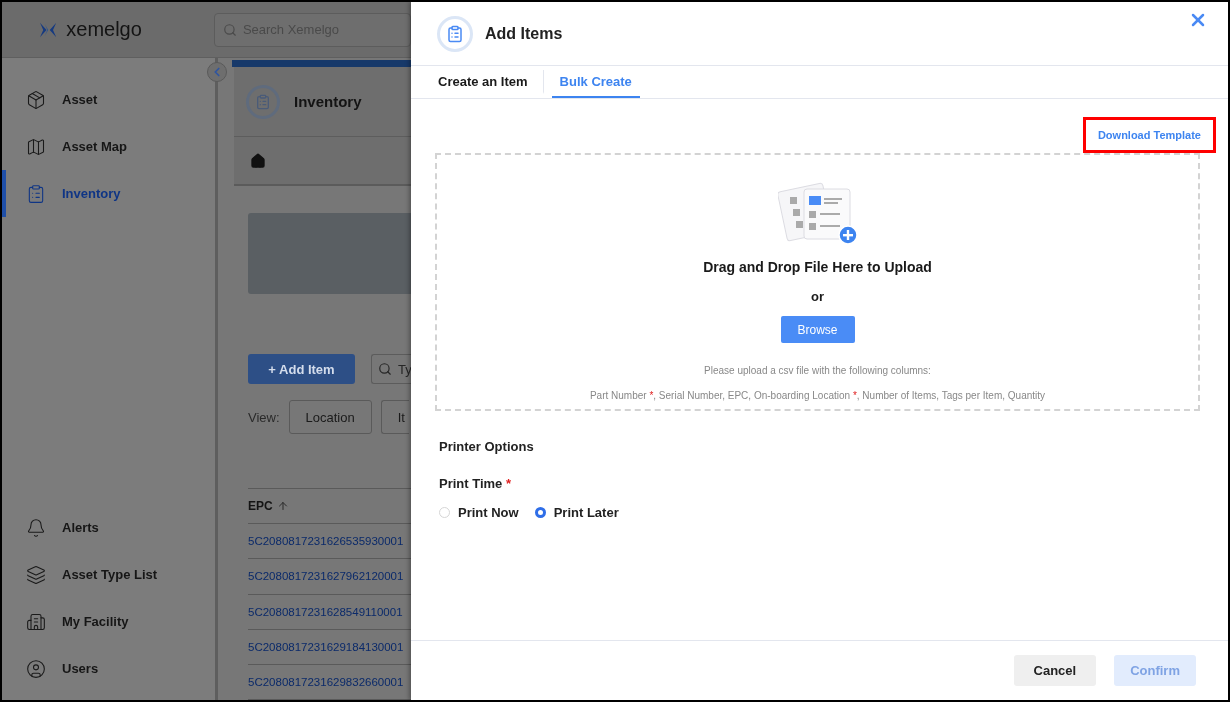  I want to click on sidebar-item: Inventory, so click(108, 193).